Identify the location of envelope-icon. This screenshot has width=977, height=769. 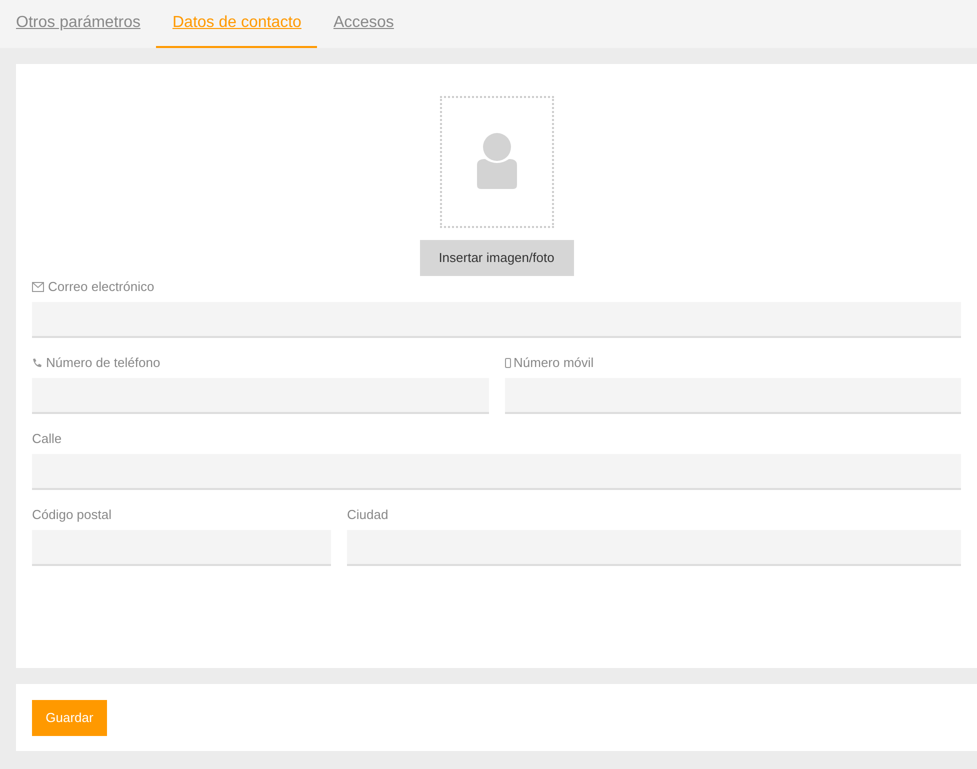
(38, 287).